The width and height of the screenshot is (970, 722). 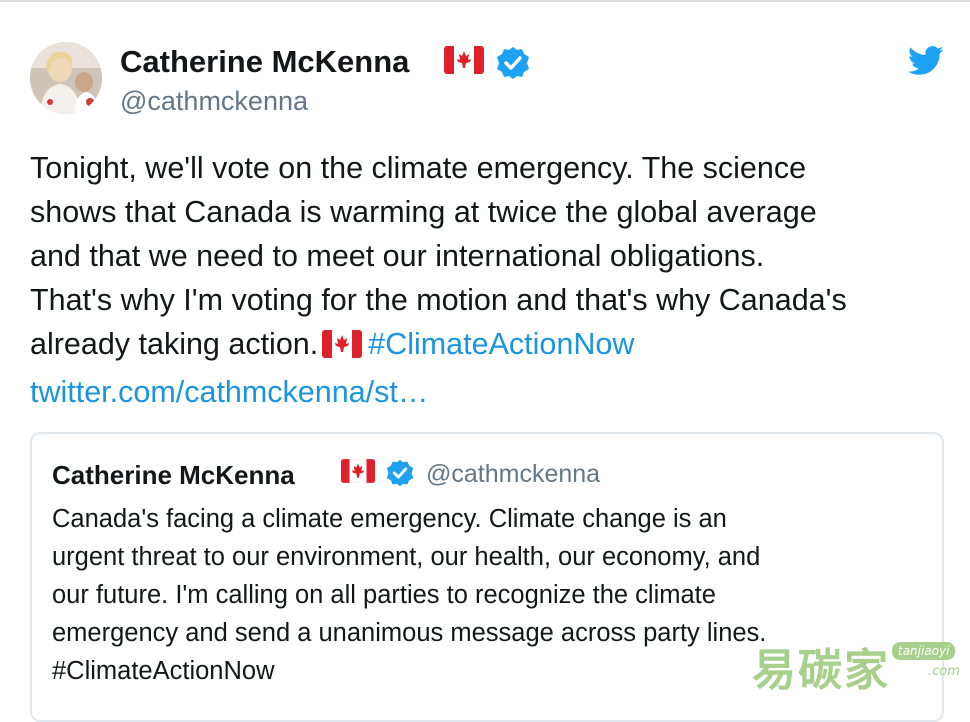 I want to click on watermark-domain-text: .com, so click(x=944, y=671).